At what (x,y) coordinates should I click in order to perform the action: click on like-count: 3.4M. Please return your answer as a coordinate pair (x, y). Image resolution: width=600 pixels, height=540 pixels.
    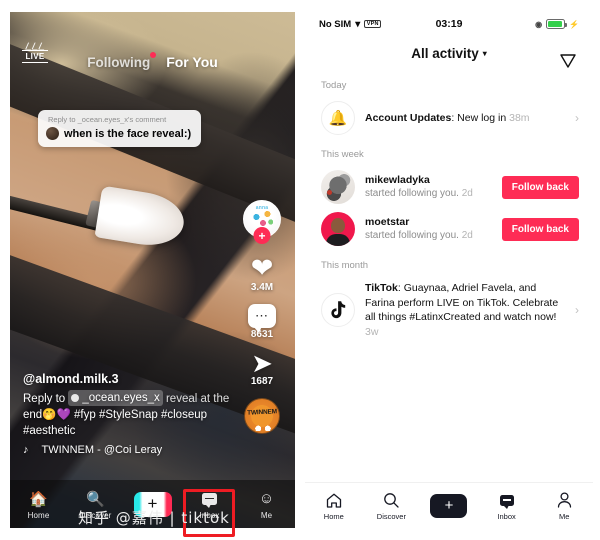
    Looking at the image, I should click on (262, 287).